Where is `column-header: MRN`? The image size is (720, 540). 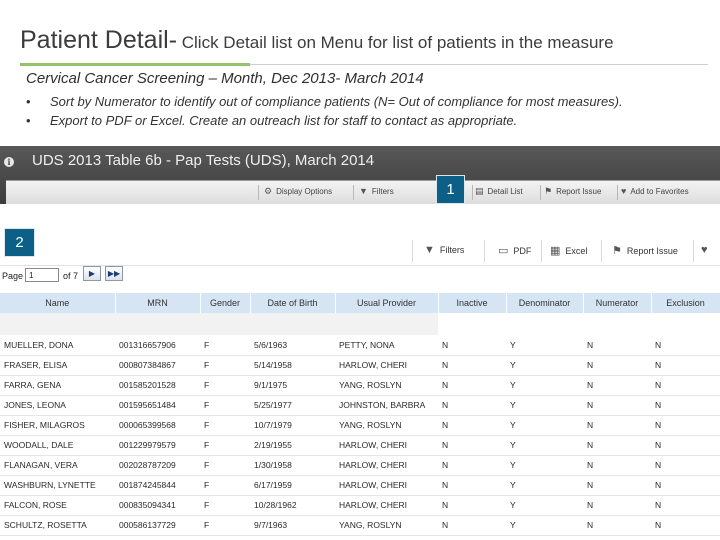
column-header: MRN is located at coordinates (158, 303).